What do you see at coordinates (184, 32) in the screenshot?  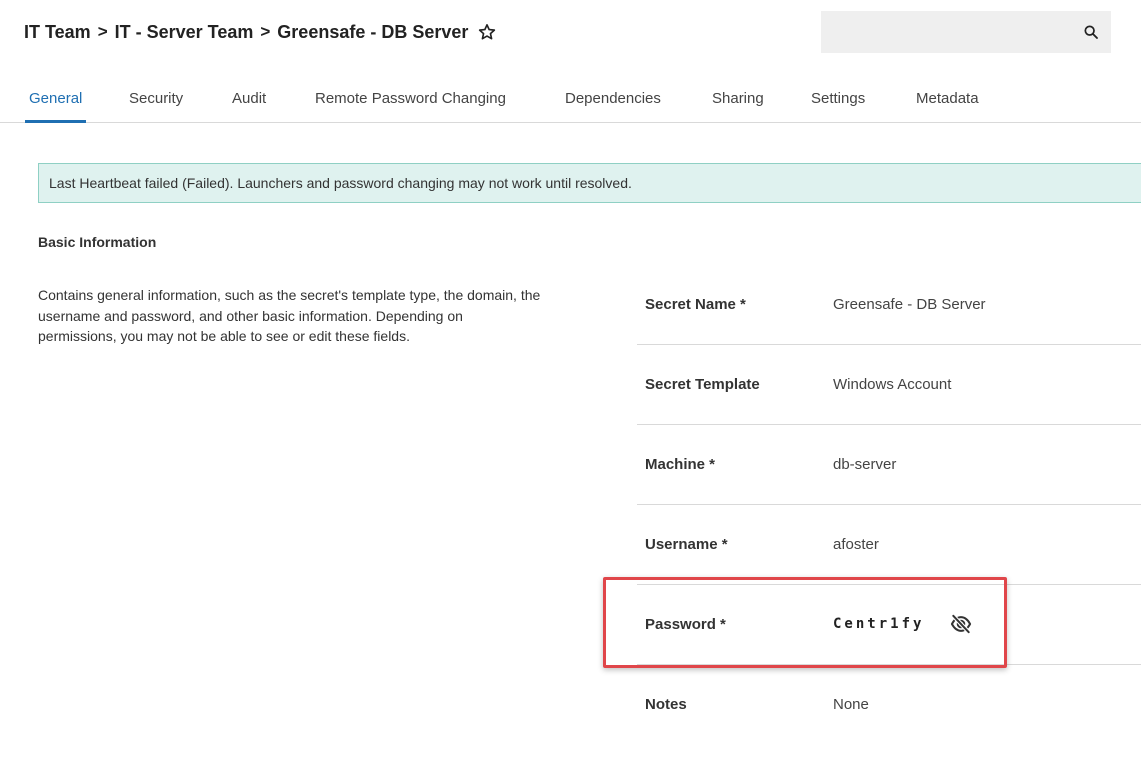 I see `breadcrumb-it-server-team: IT - Server Team` at bounding box center [184, 32].